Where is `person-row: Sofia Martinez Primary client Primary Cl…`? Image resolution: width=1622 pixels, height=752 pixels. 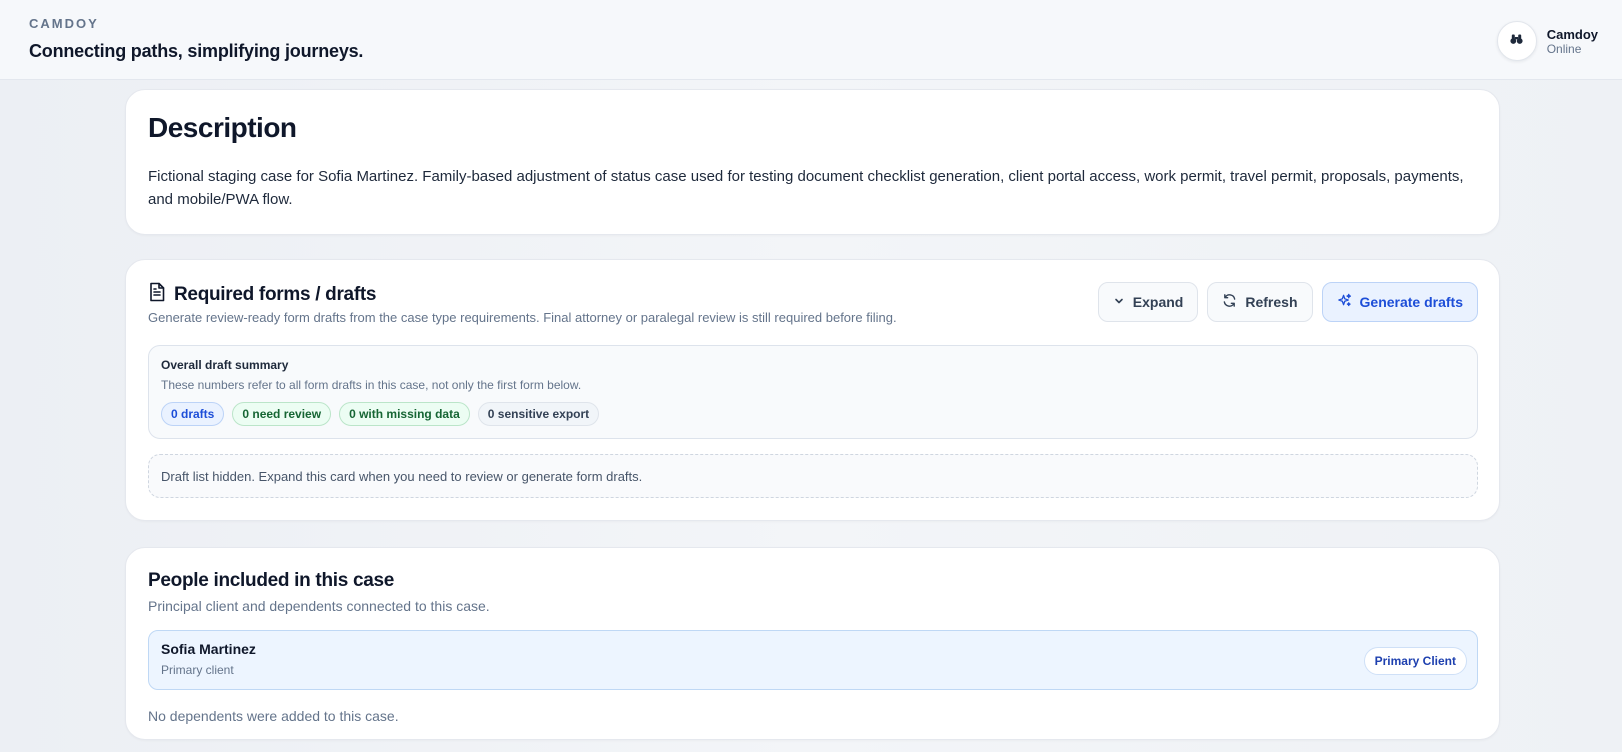
person-row: Sofia Martinez Primary client Primary Cl… is located at coordinates (813, 660).